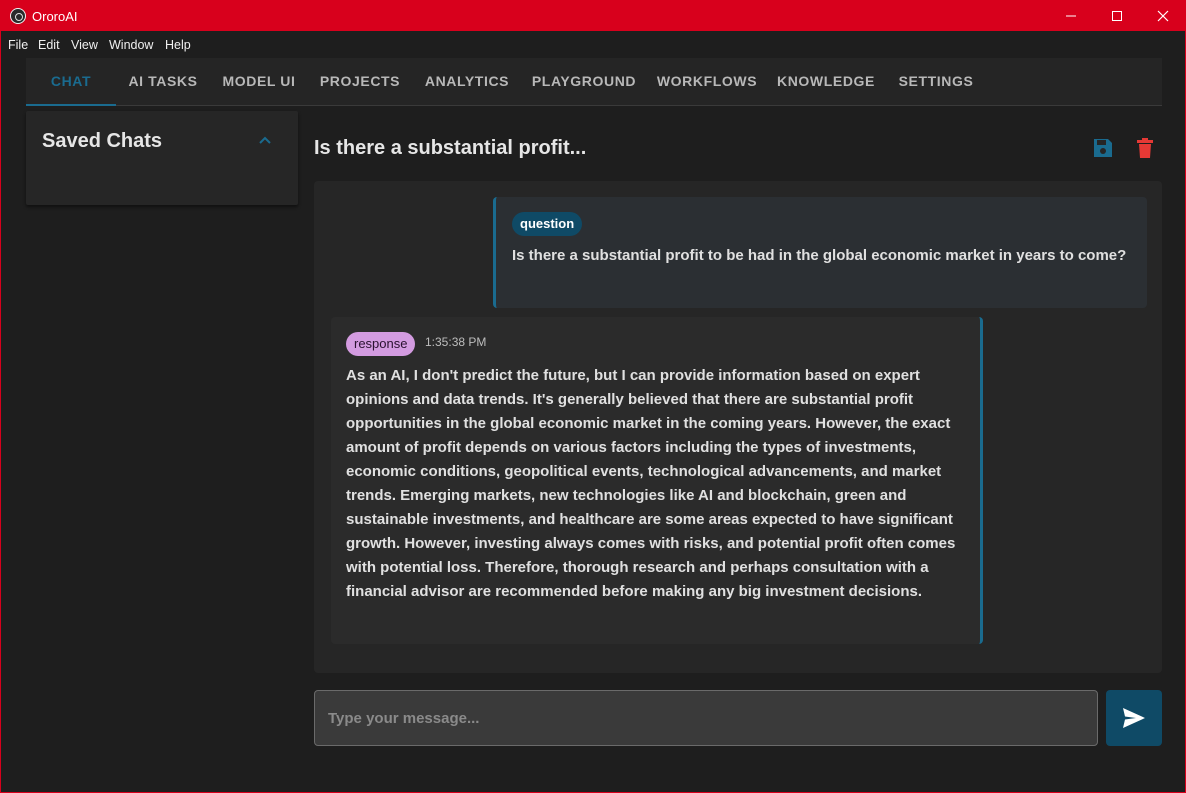 The height and width of the screenshot is (793, 1186). I want to click on minimize-button, so click(1071, 16).